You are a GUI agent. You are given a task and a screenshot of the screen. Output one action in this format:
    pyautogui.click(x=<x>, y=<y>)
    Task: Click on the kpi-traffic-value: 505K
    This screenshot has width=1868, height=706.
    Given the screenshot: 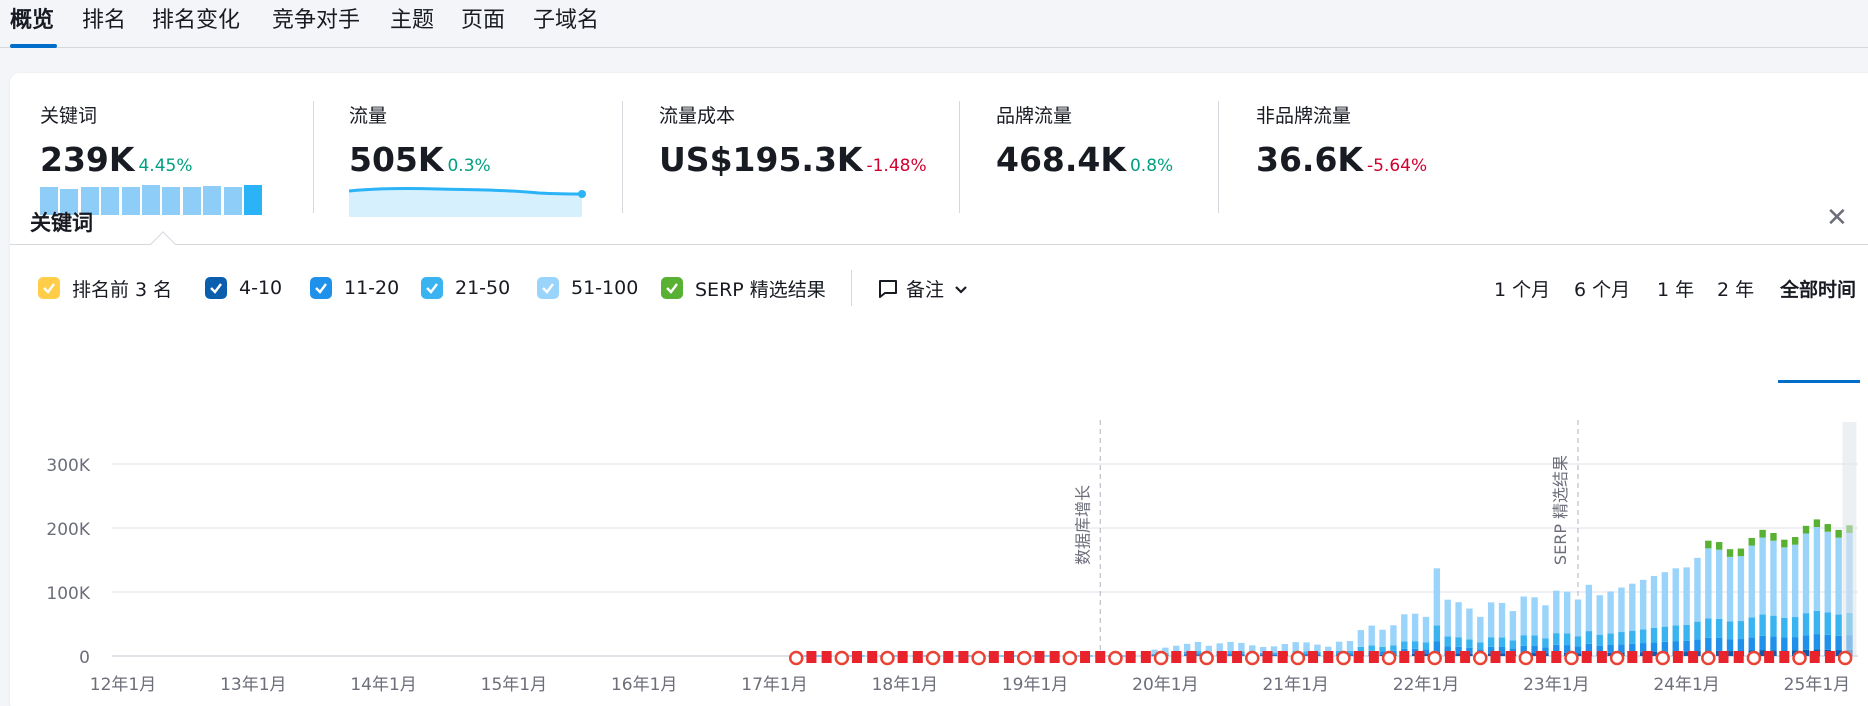 What is the action you would take?
    pyautogui.click(x=396, y=159)
    